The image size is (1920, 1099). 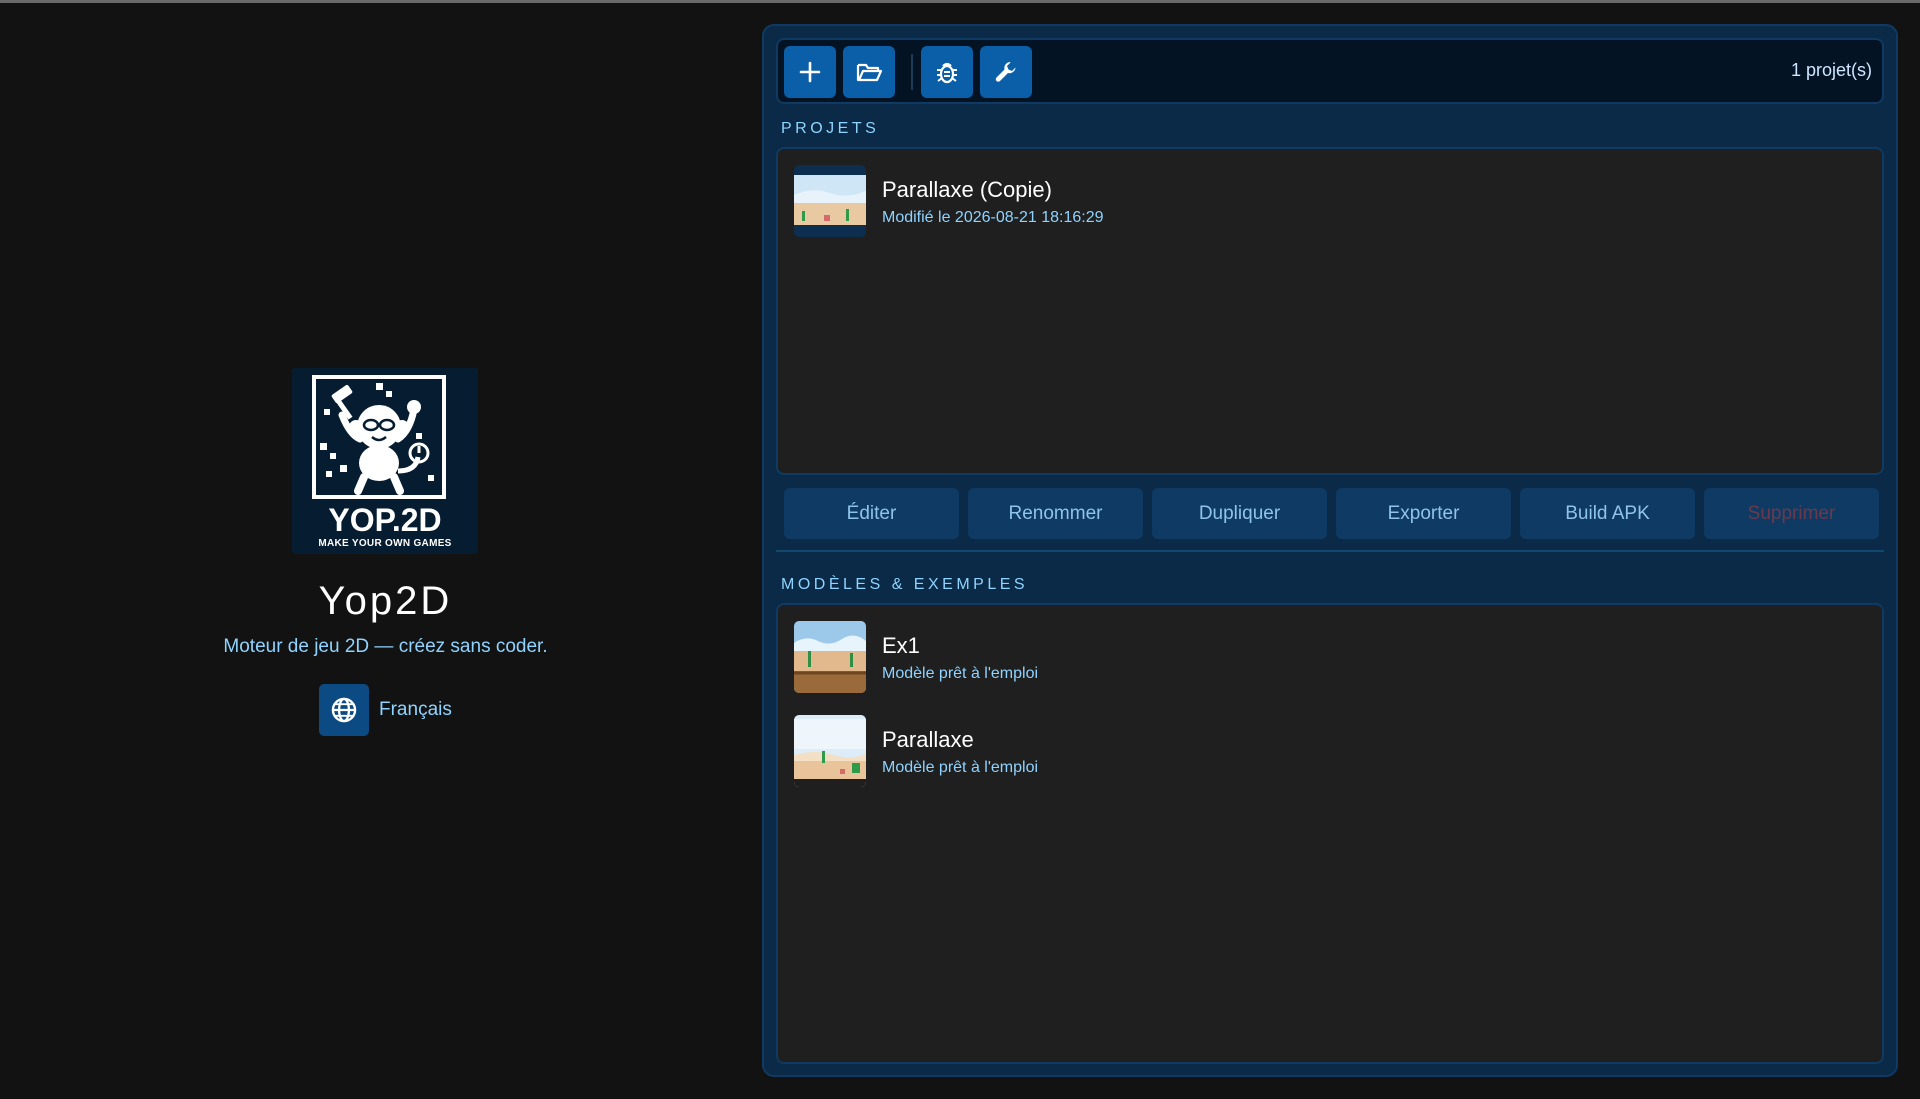 I want to click on project-title: Parallaxe (Copie), so click(x=967, y=189).